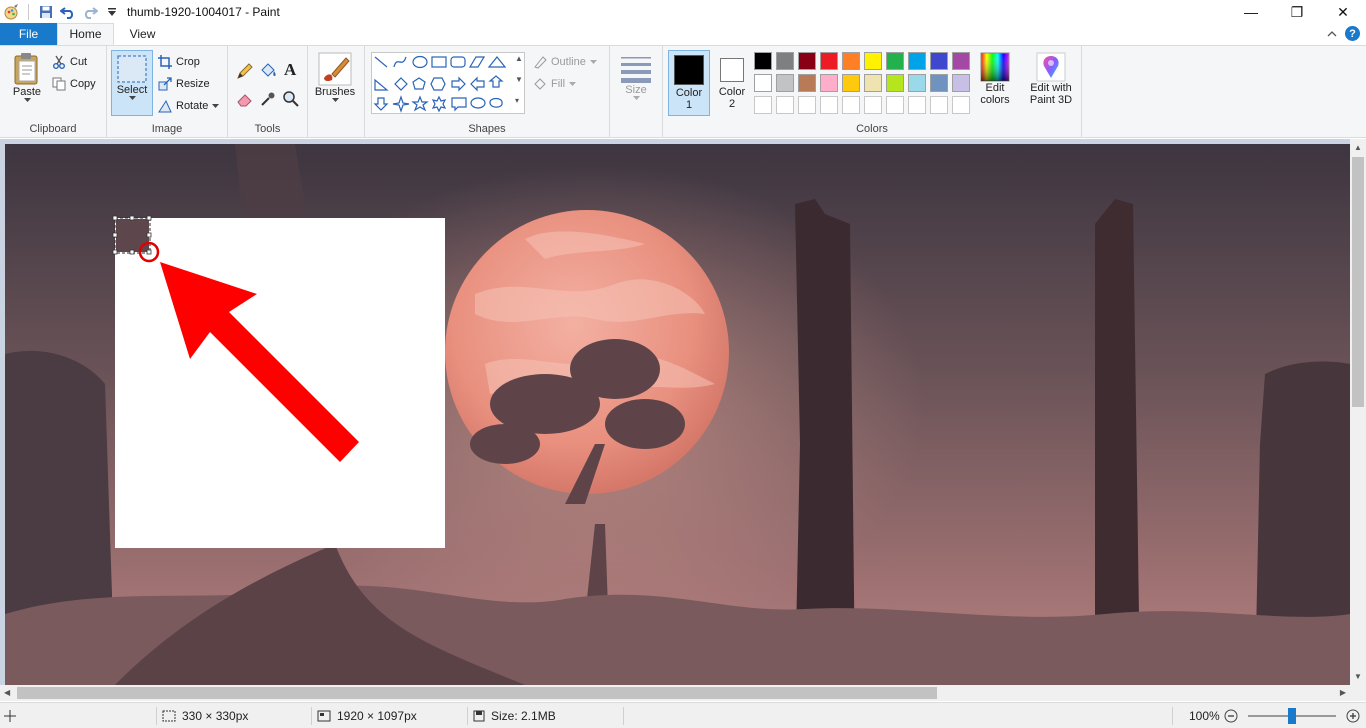 Image resolution: width=1366 pixels, height=728 pixels. What do you see at coordinates (290, 70) in the screenshot?
I see `text-tool-icon: A` at bounding box center [290, 70].